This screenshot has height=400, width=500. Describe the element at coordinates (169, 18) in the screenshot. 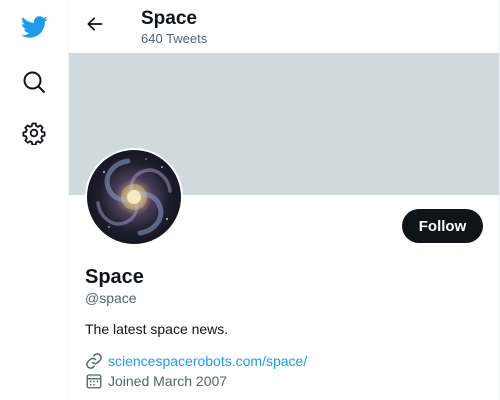

I see `header-title: Space` at that location.